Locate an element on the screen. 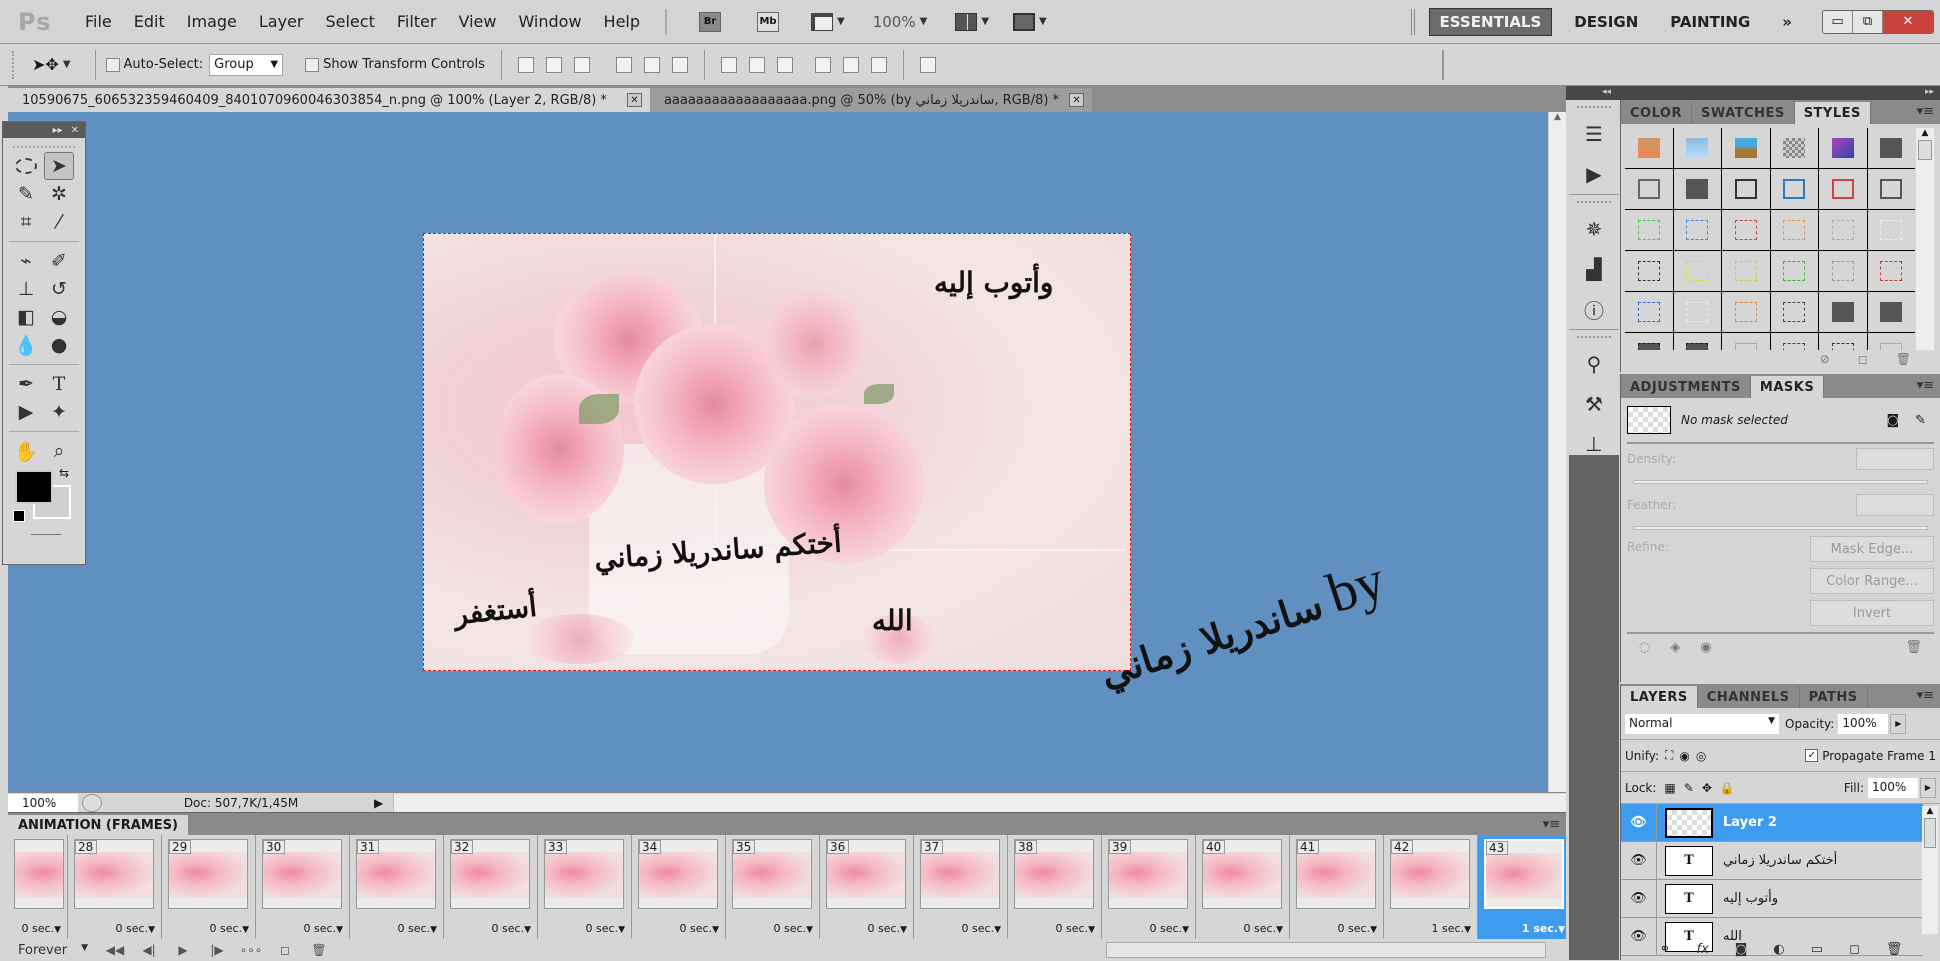  layer-row: 👁 Layer 2 is located at coordinates (1772, 822).